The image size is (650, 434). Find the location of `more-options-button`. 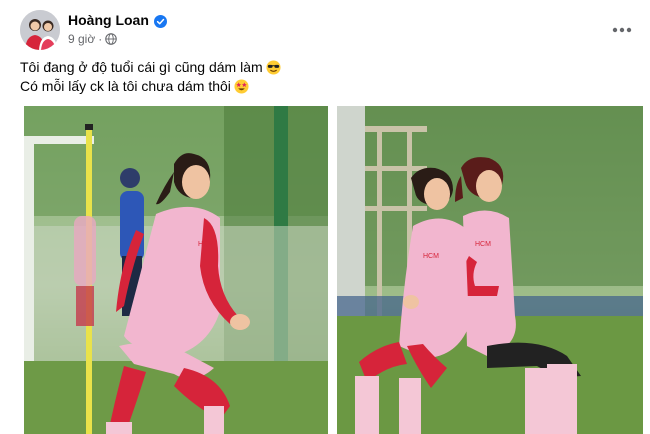

more-options-button is located at coordinates (622, 30).